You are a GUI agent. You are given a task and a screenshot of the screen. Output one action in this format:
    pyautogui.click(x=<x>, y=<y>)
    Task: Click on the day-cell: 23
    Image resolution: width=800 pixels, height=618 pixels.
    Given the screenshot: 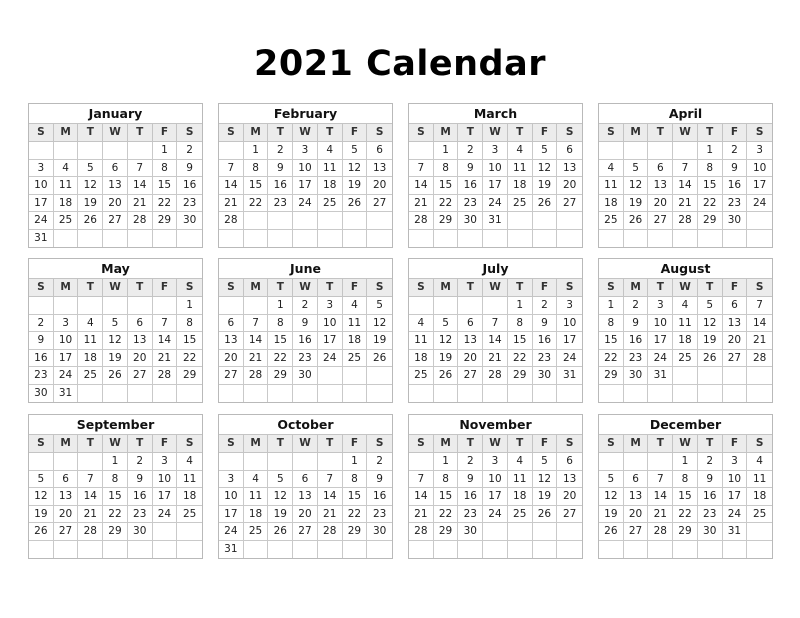 What is the action you would take?
    pyautogui.click(x=545, y=358)
    